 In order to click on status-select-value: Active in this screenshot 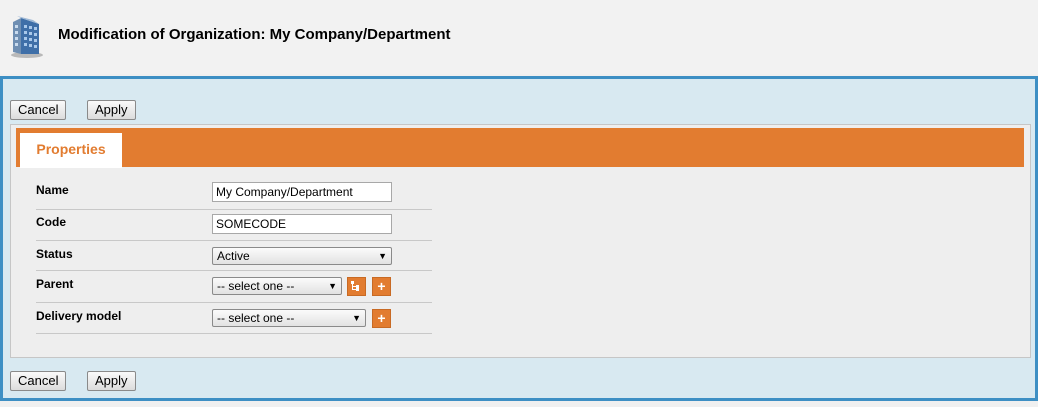, I will do `click(233, 256)`.